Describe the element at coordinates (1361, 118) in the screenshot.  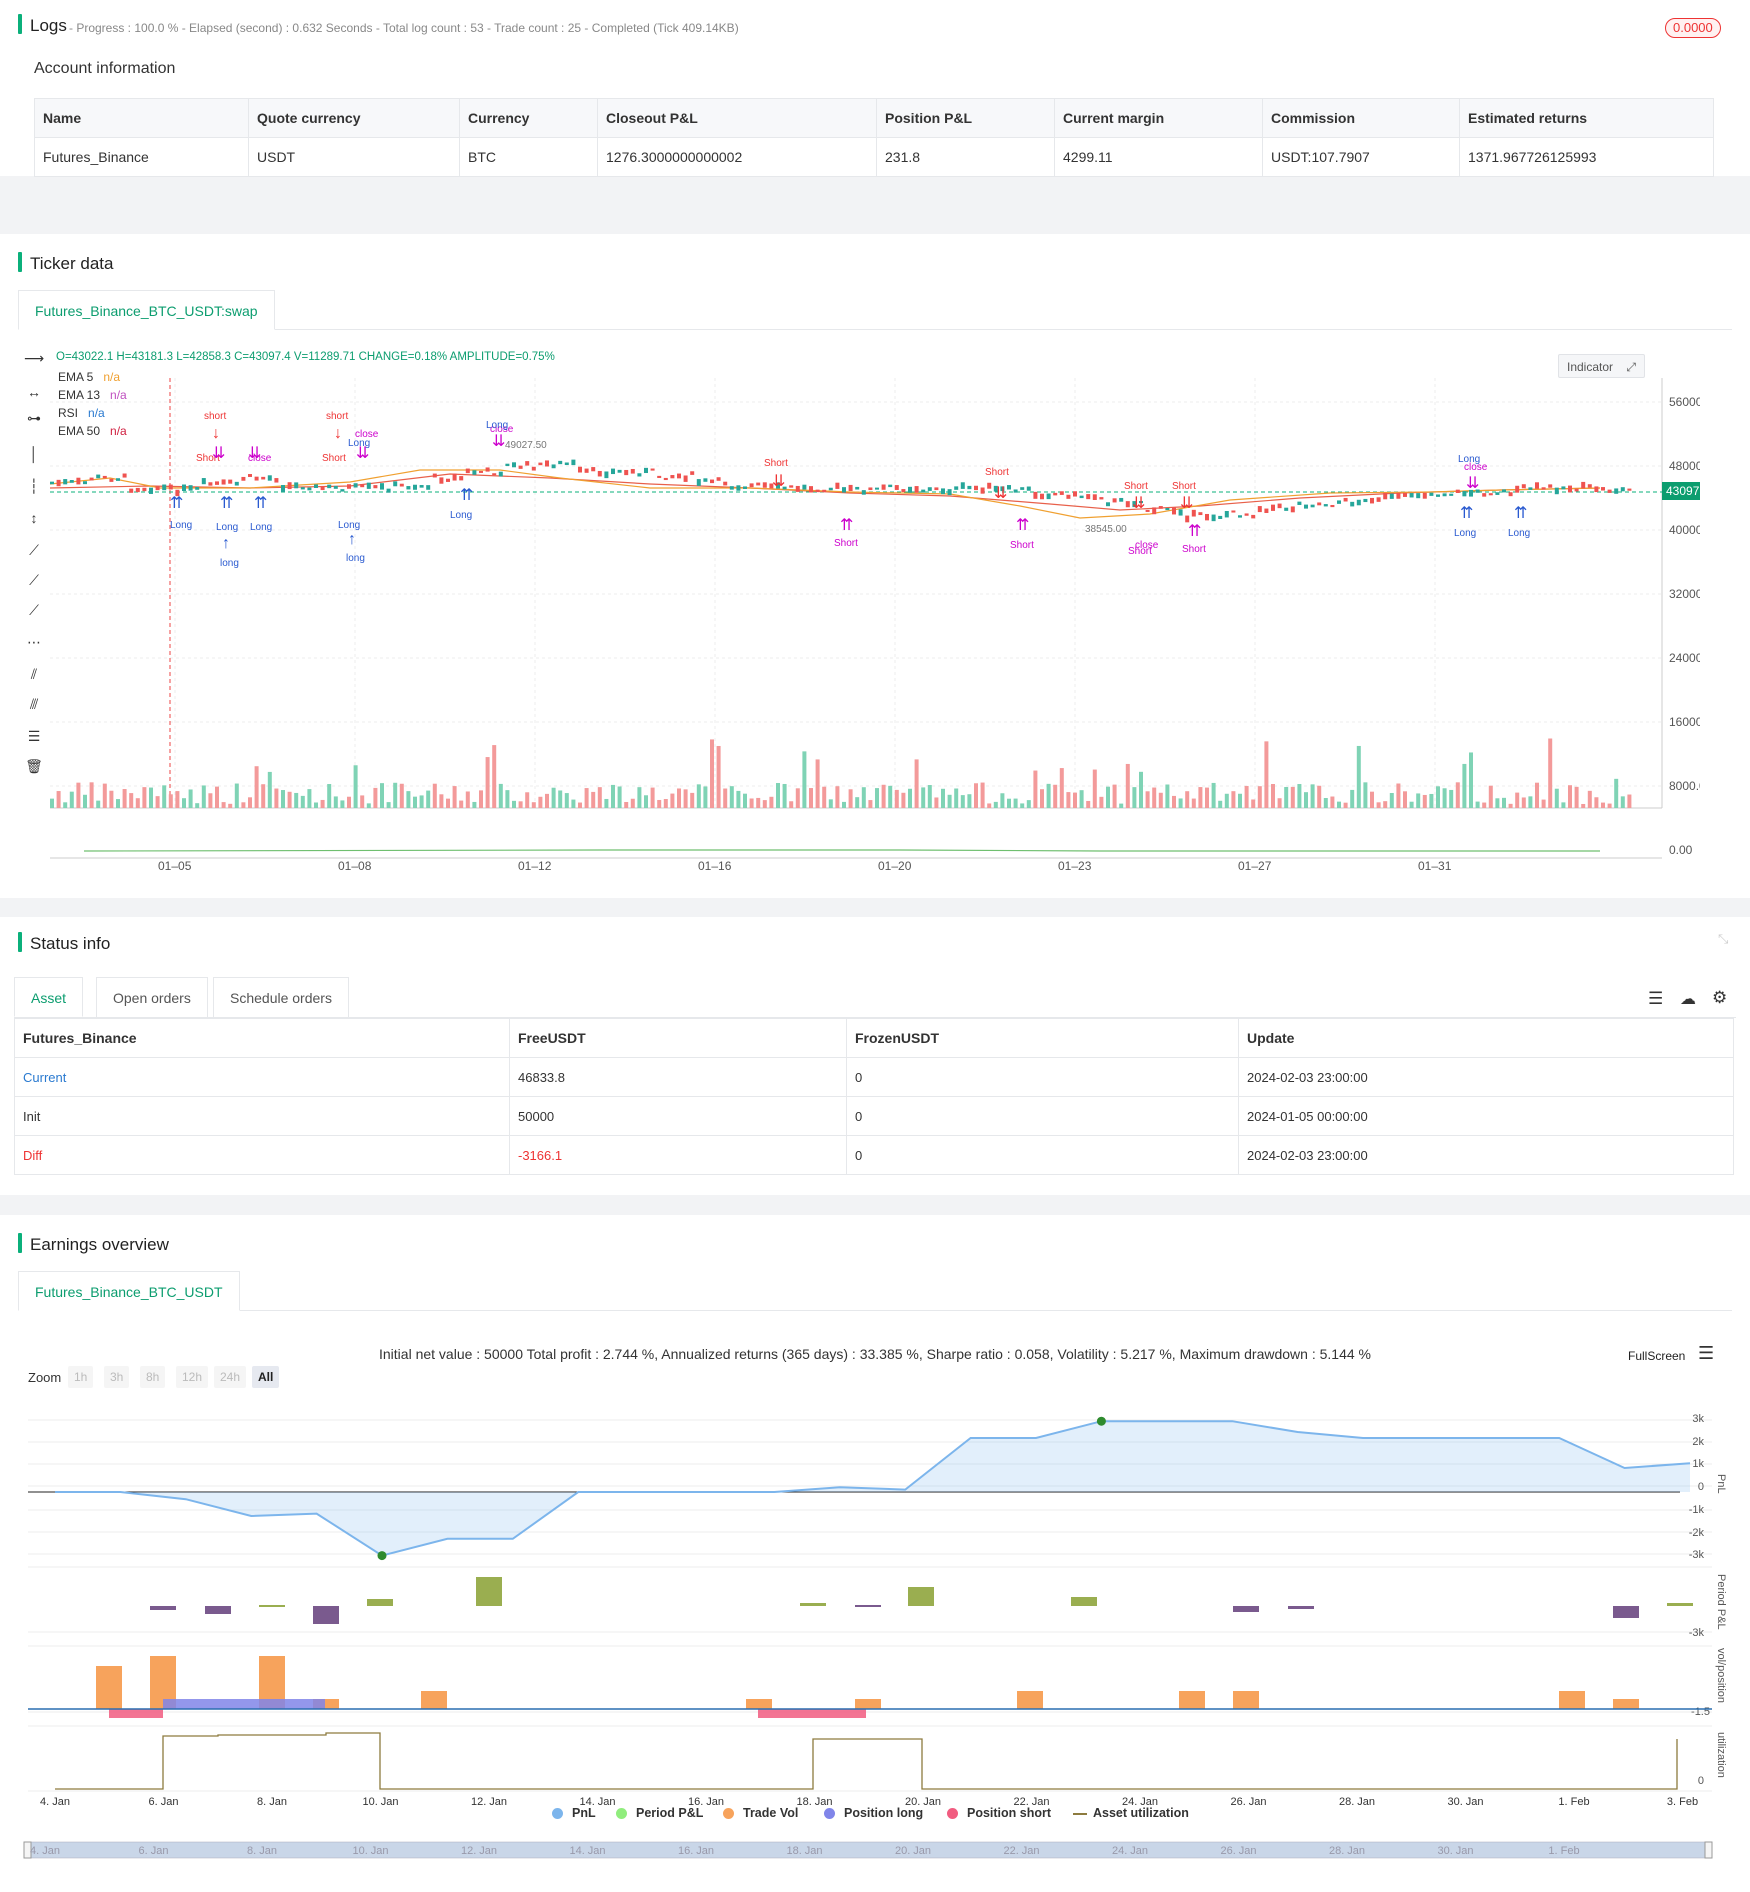
I see `col-header: Commission` at that location.